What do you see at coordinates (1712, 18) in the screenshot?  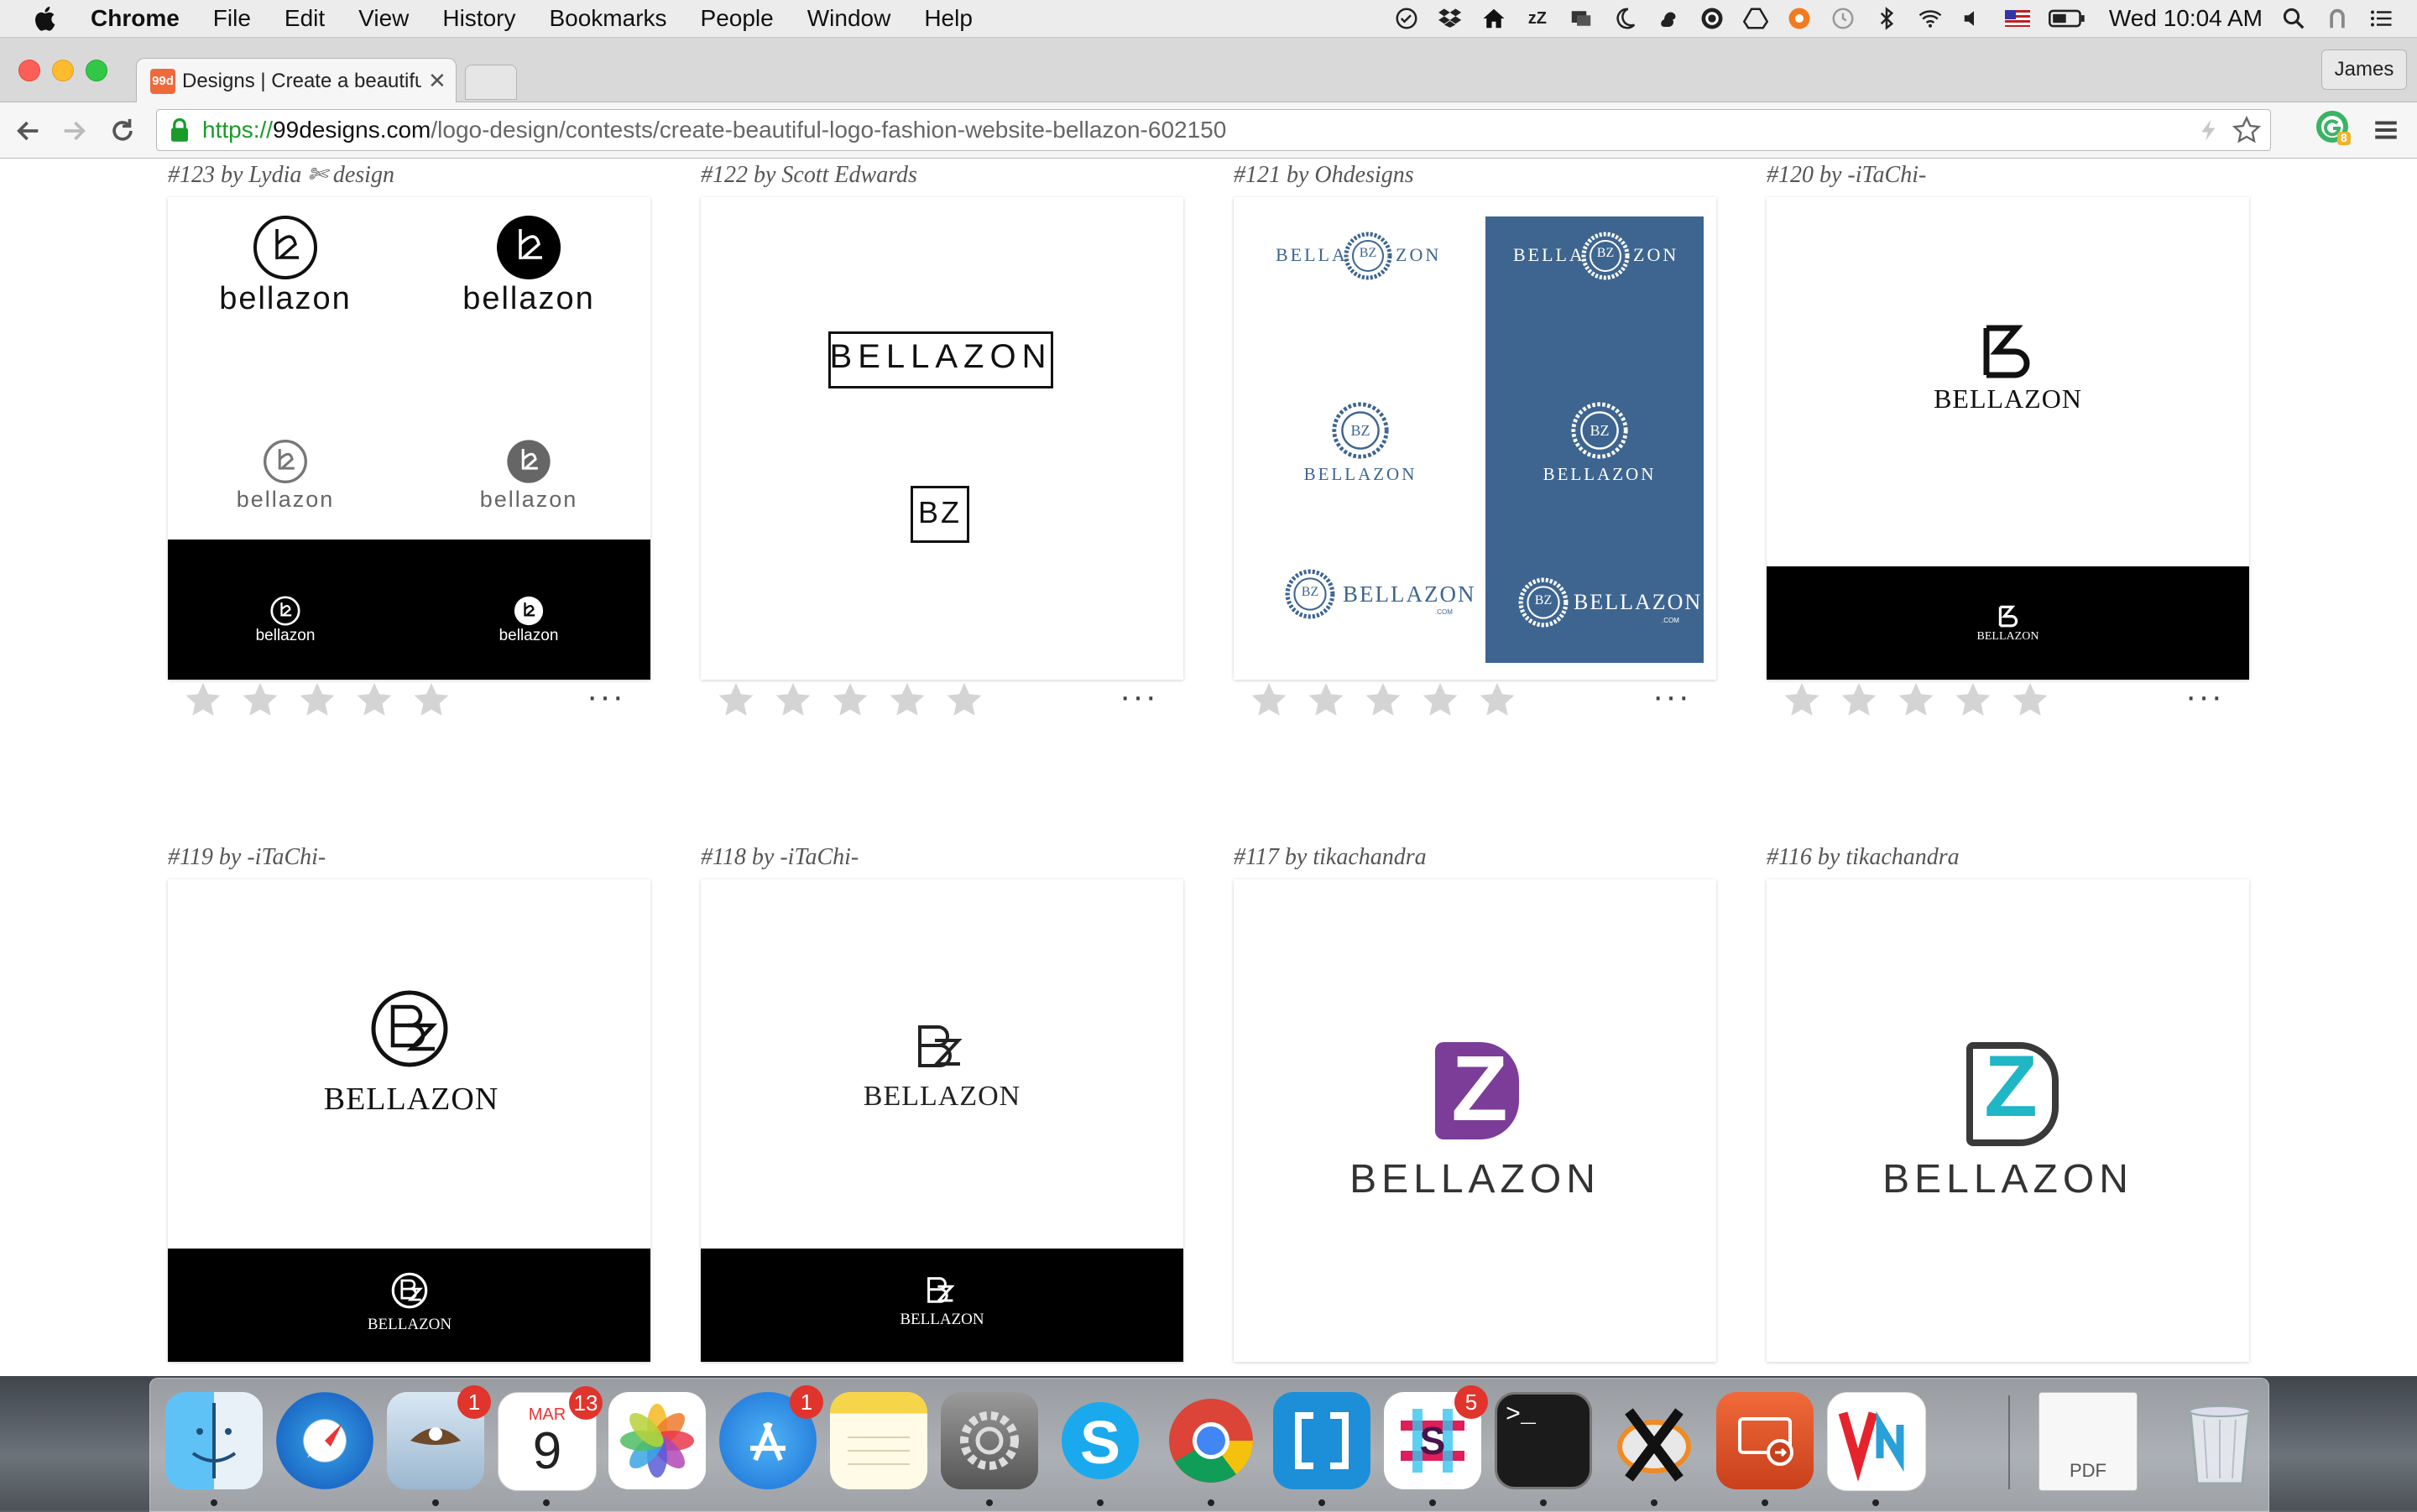 I see `circle-g-icon` at bounding box center [1712, 18].